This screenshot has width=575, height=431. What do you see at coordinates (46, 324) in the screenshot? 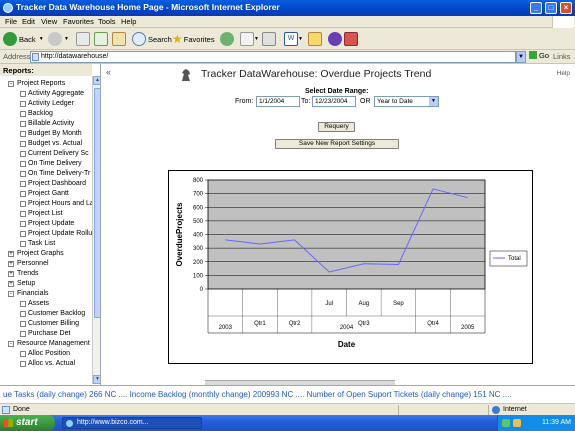
I see `sidebar-item: Customer Billing` at bounding box center [46, 324].